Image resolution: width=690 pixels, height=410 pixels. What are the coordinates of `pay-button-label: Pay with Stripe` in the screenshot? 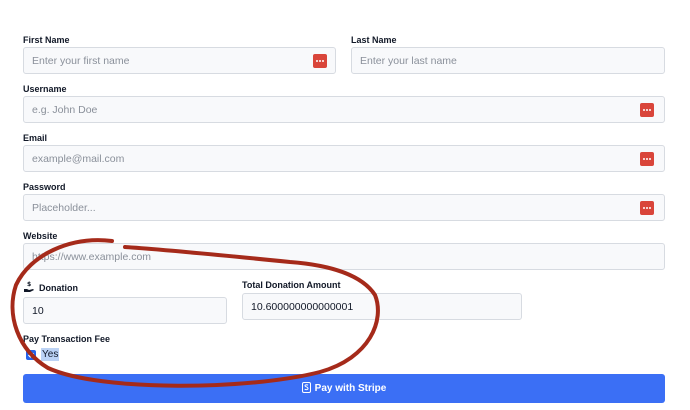 It's located at (350, 388).